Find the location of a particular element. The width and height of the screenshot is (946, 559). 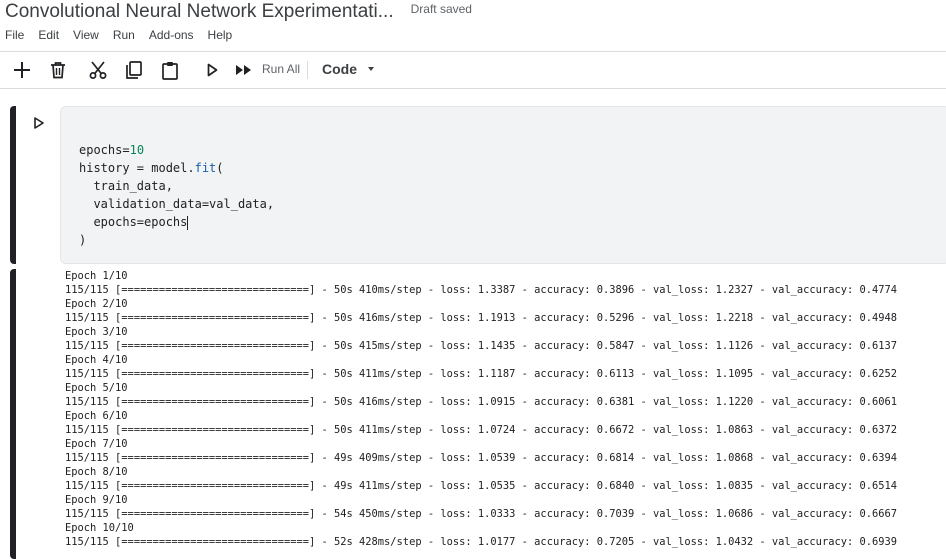

epoch-header: Epoch 3/10 is located at coordinates (96, 332).